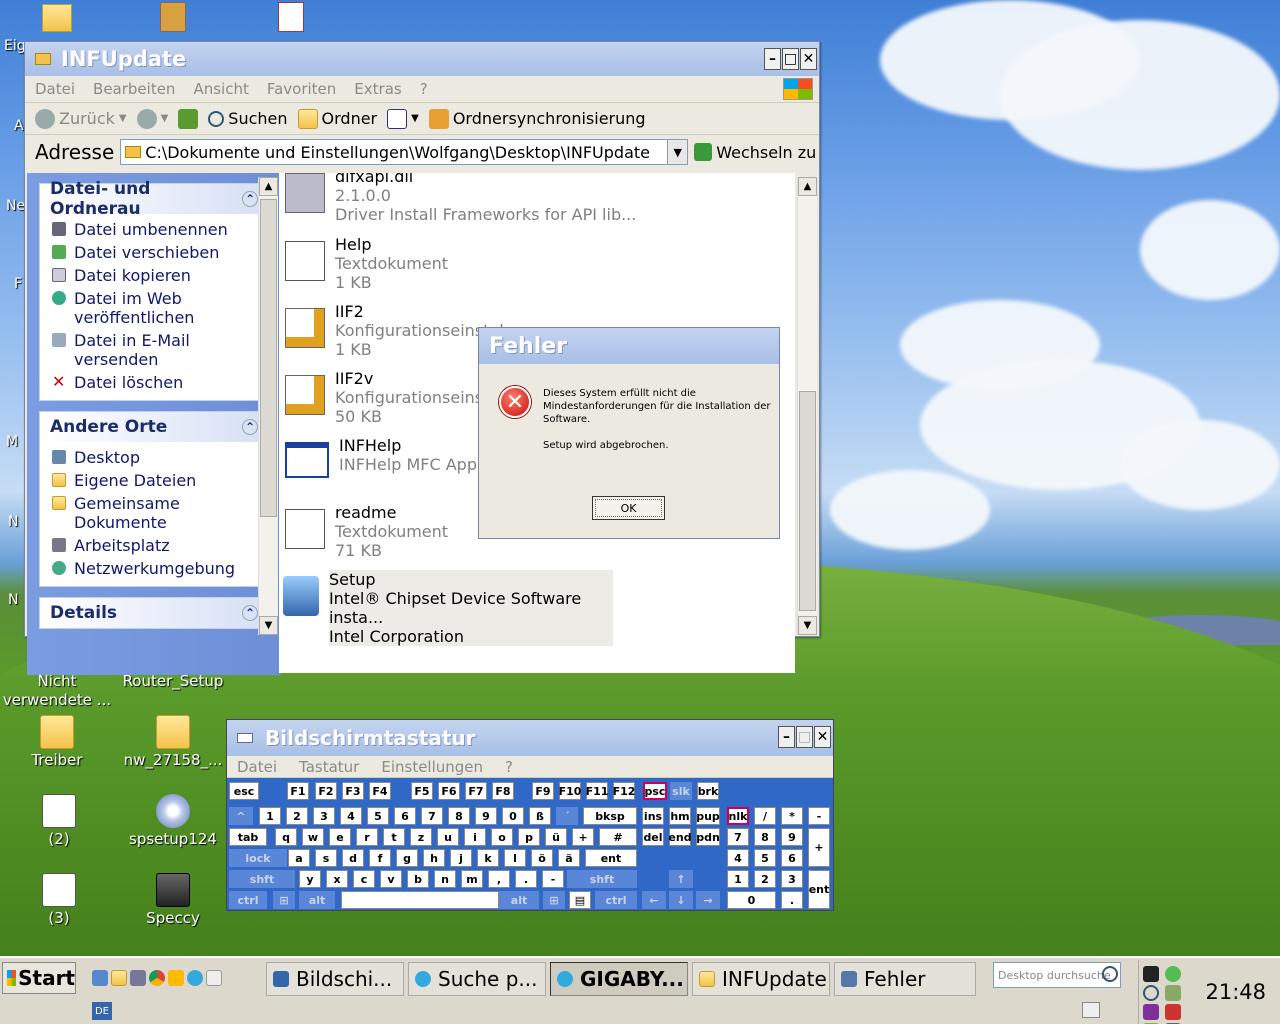 The width and height of the screenshot is (1280, 1024). I want to click on folder-icon, so click(57, 18).